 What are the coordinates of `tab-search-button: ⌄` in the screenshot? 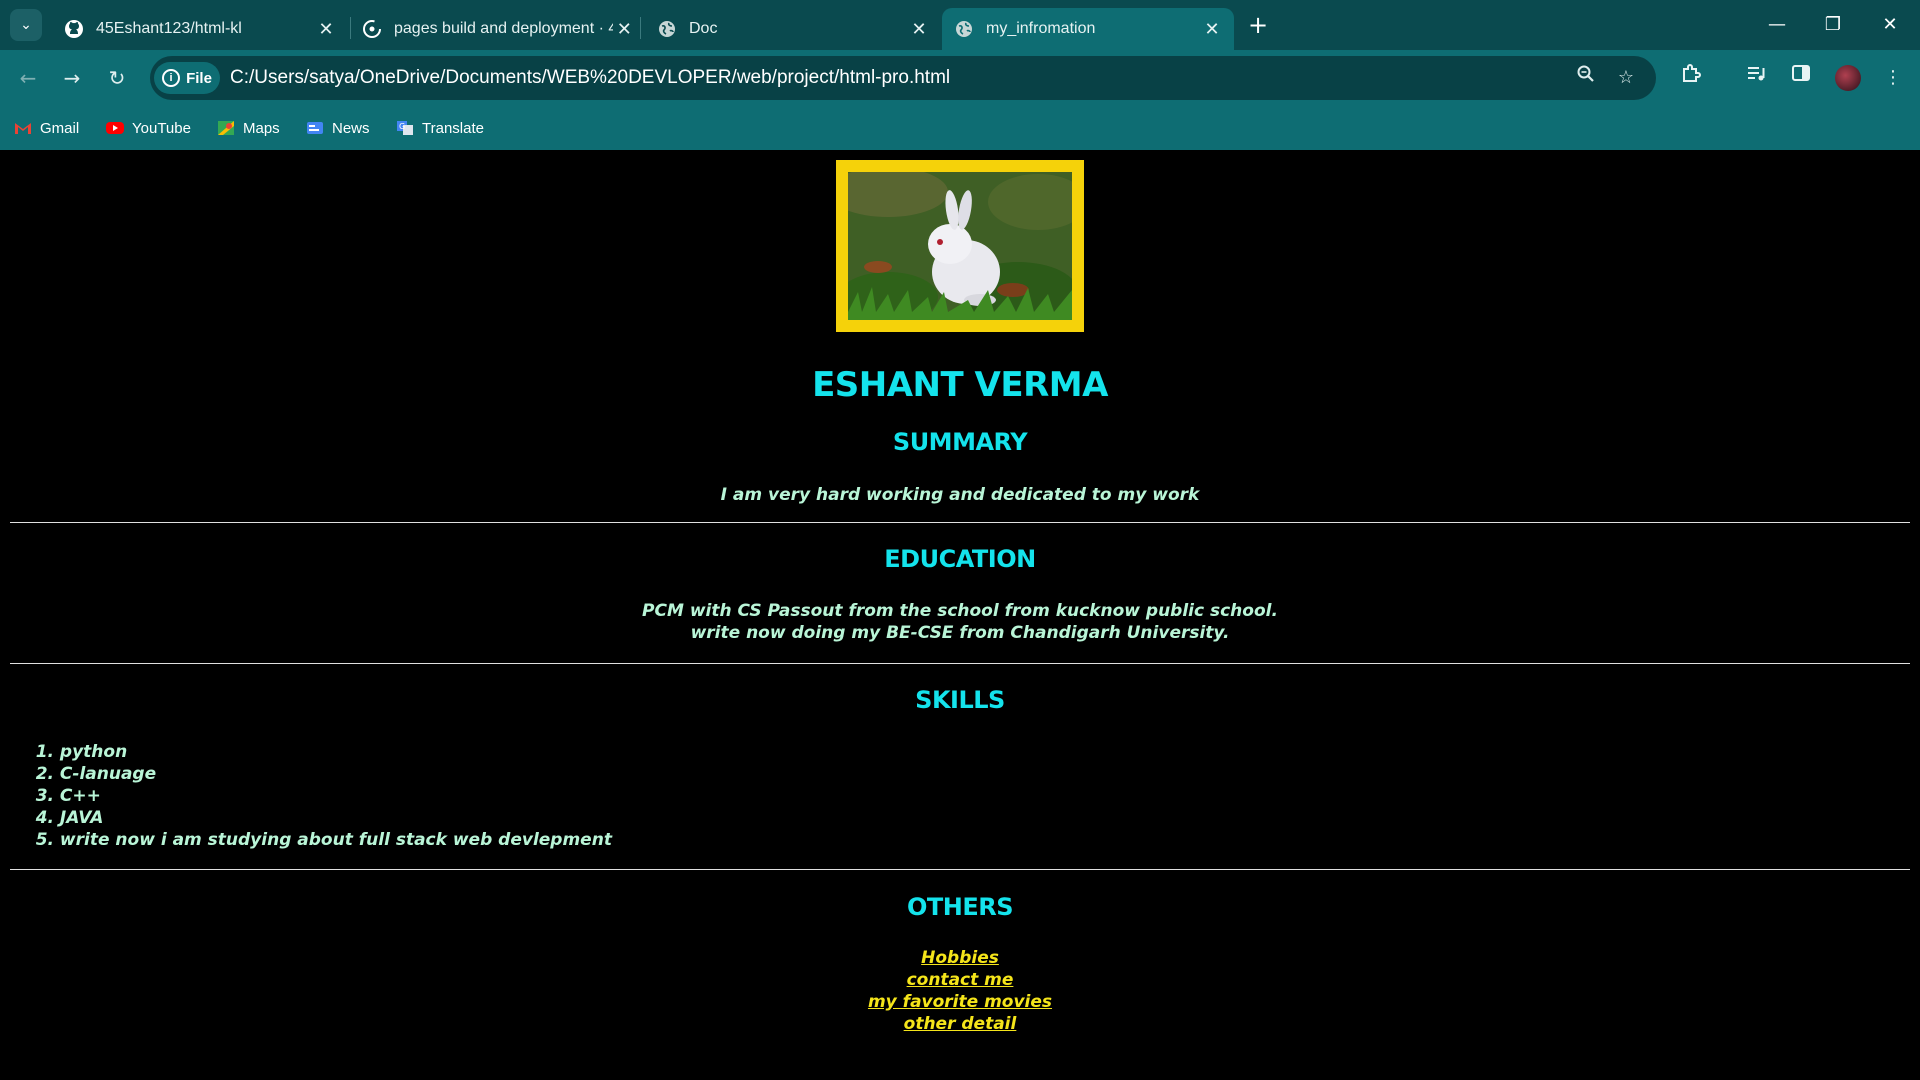 It's located at (26, 25).